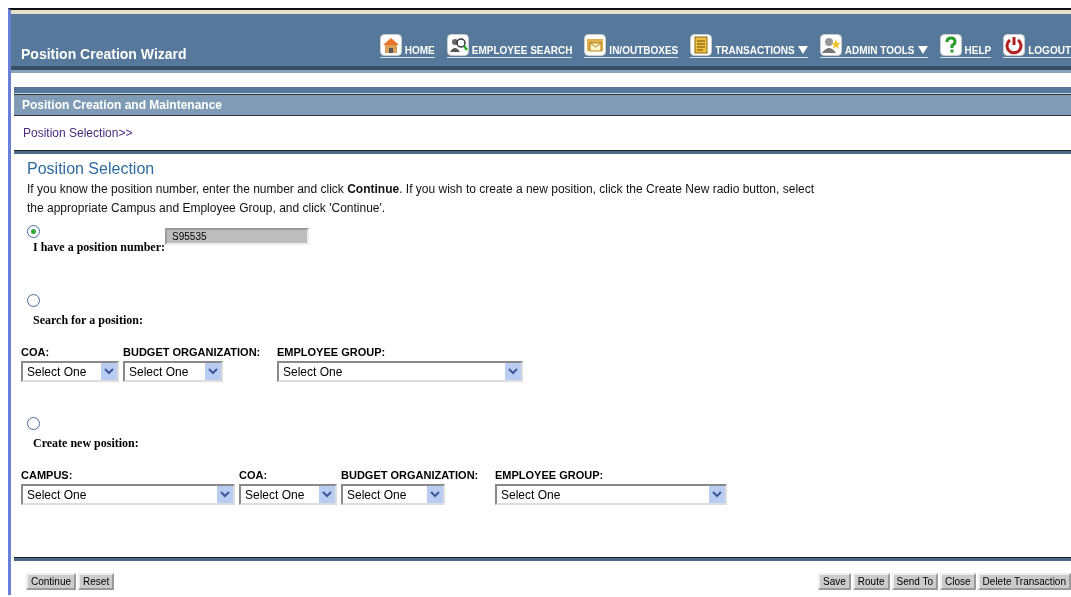 This screenshot has width=1071, height=597. I want to click on power-icon, so click(1014, 45).